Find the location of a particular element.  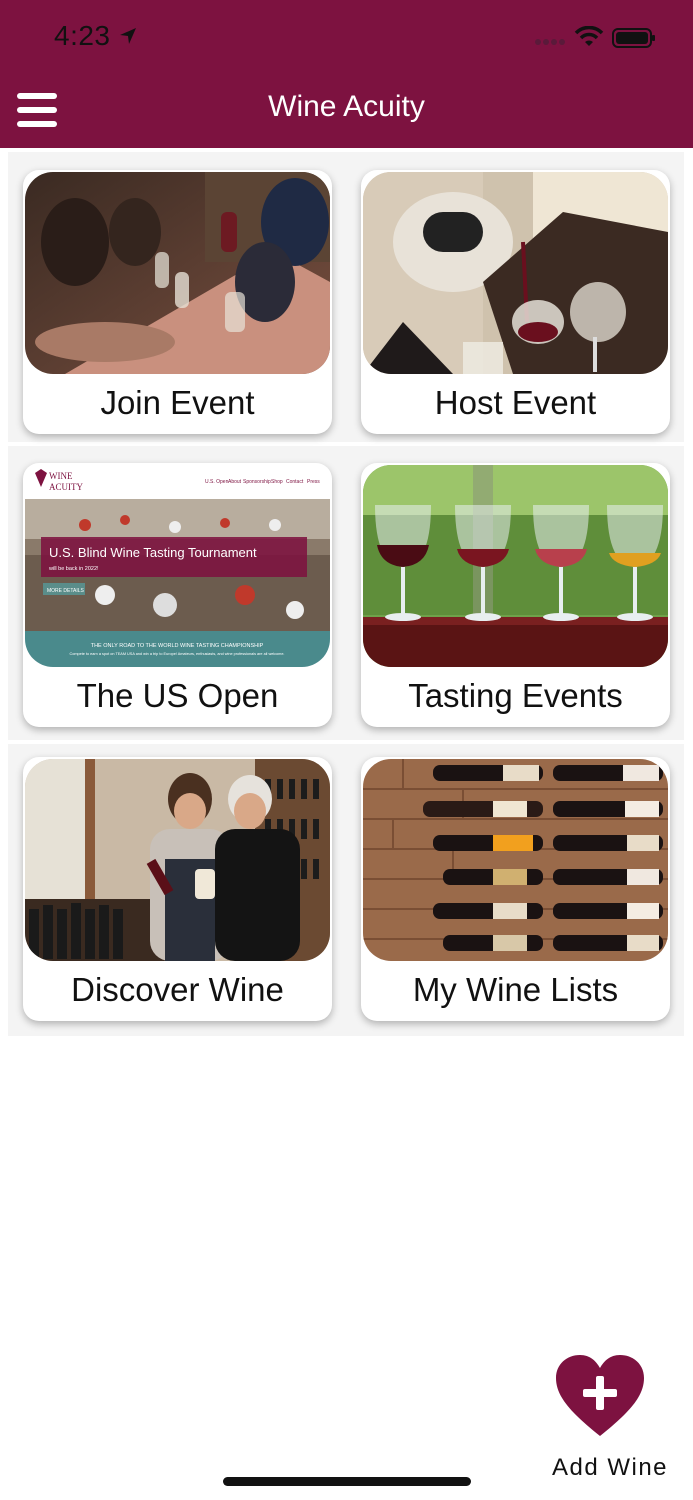

us-open-logo-line2: ACUITY is located at coordinates (66, 487).